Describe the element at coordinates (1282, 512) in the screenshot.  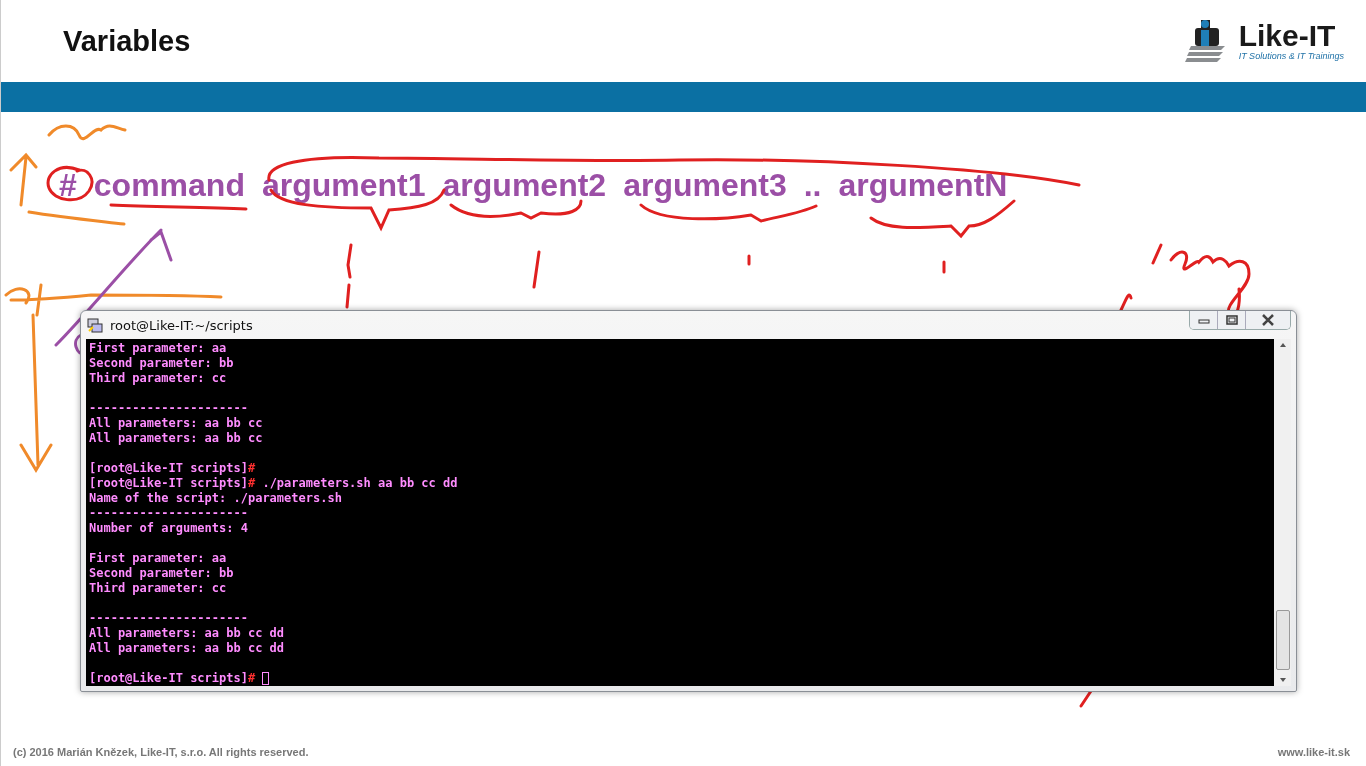
I see `scrollbar` at that location.